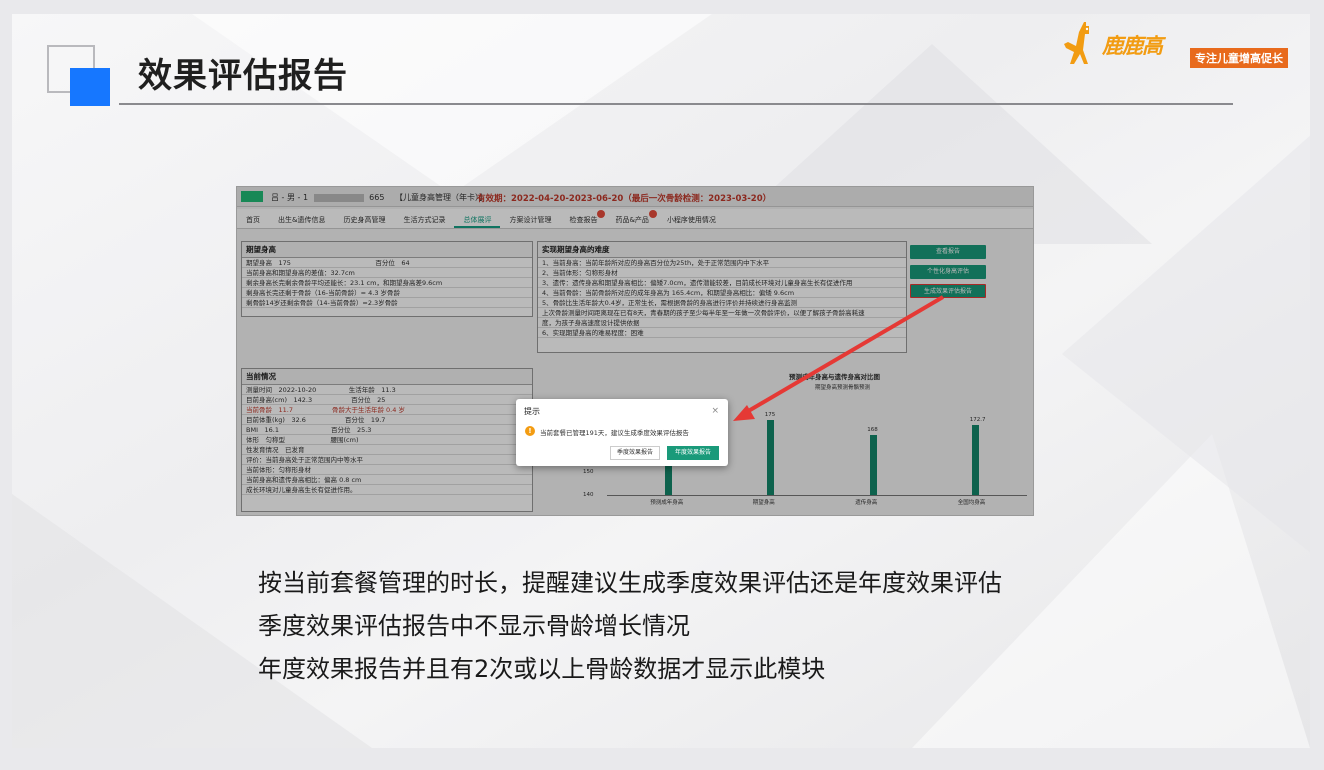  What do you see at coordinates (635, 453) in the screenshot?
I see `quarterly-report-button: 季度效果报告` at bounding box center [635, 453].